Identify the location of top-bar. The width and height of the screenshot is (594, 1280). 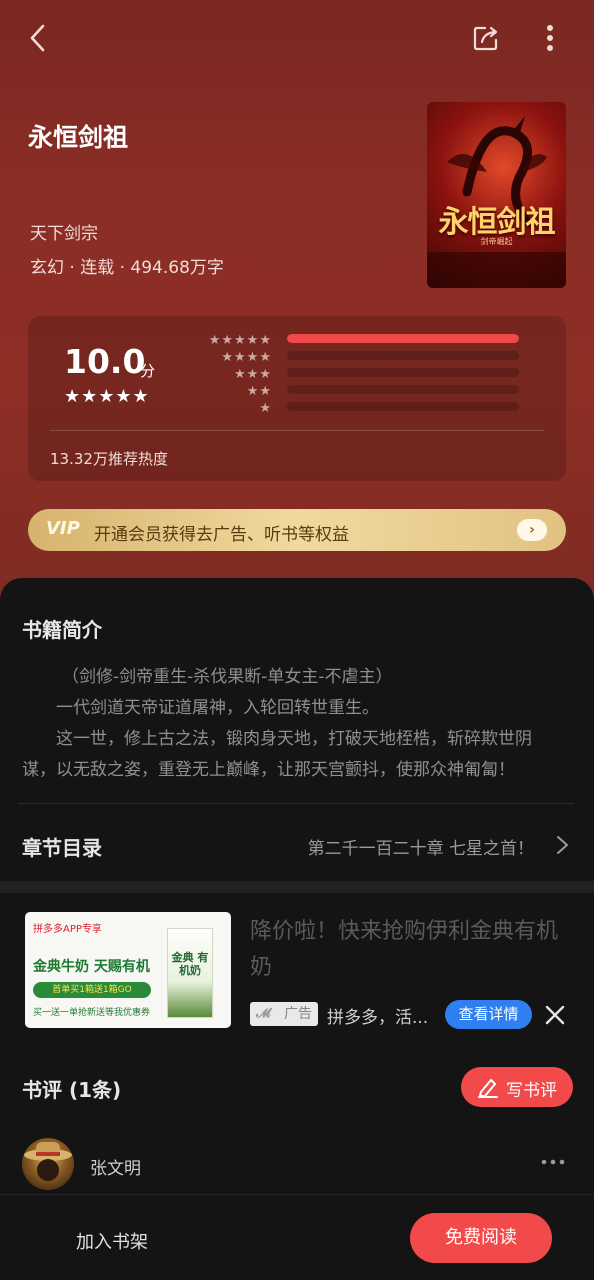
(297, 38).